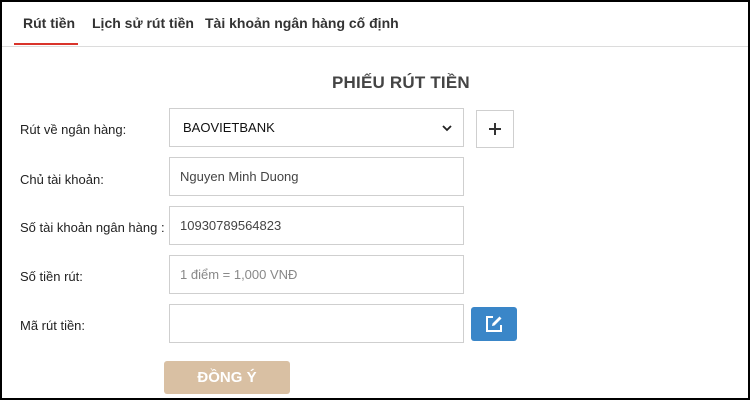 This screenshot has width=750, height=400. What do you see at coordinates (316, 274) in the screenshot?
I see `amount-input` at bounding box center [316, 274].